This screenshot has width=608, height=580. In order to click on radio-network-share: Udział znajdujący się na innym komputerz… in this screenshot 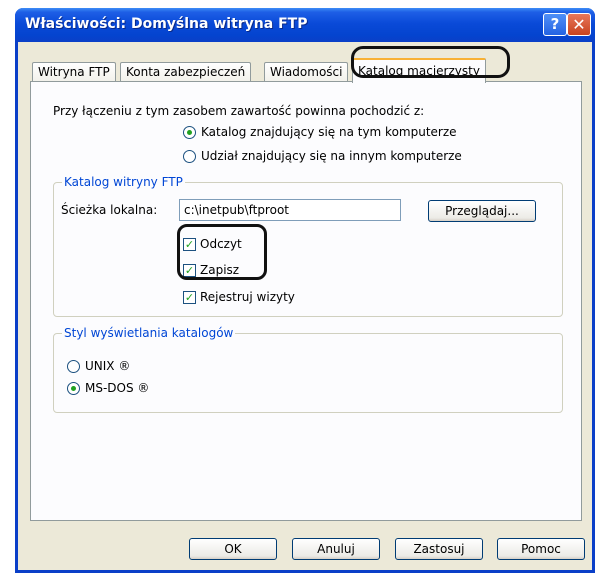, I will do `click(322, 156)`.